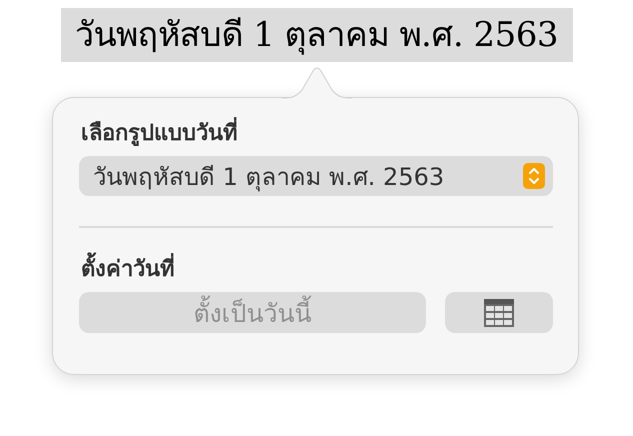 This screenshot has height=436, width=633. What do you see at coordinates (534, 176) in the screenshot?
I see `stepper-icon` at bounding box center [534, 176].